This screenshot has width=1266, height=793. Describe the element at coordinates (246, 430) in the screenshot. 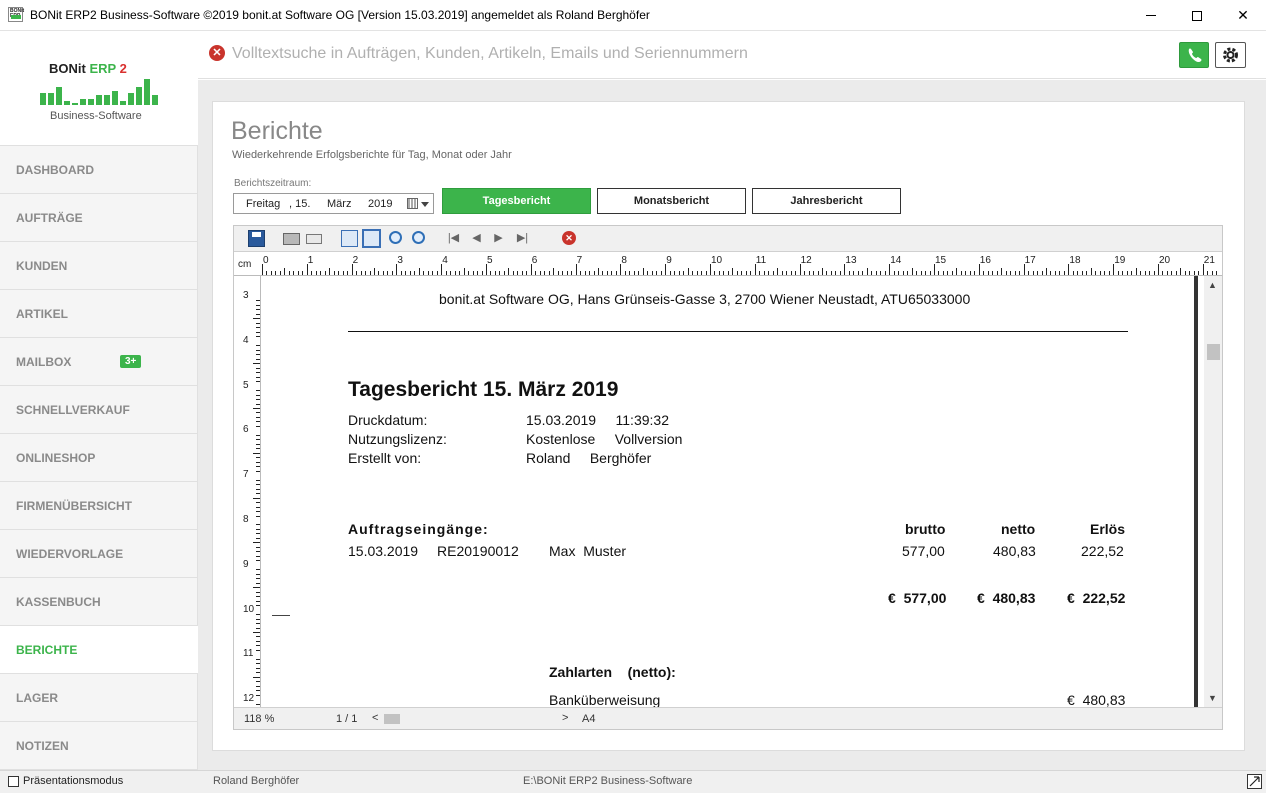

I see `ruler-label: 6` at that location.